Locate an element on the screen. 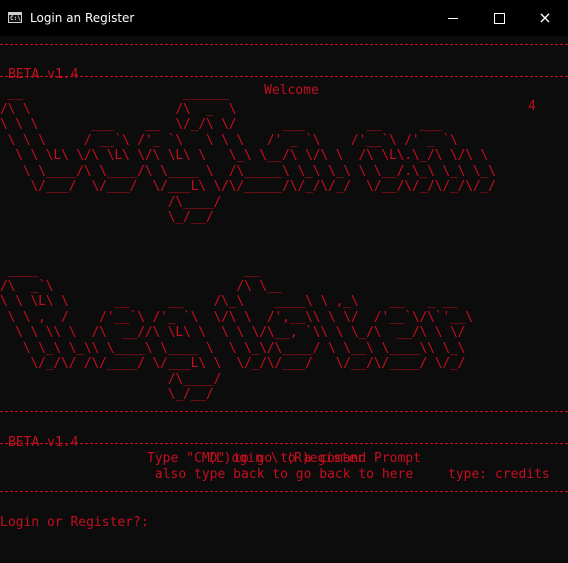 This screenshot has width=568, height=563. prompt-row: Login or Register?: is located at coordinates (284, 514).